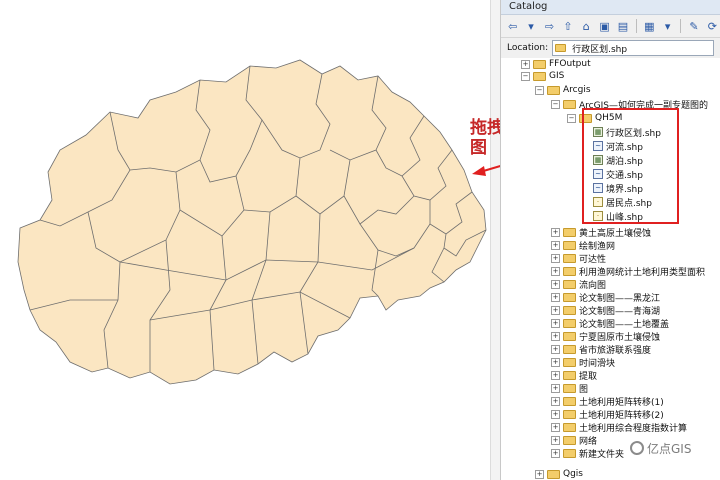 Image resolution: width=720 pixels, height=480 pixels. Describe the element at coordinates (624, 175) in the screenshot. I see `shapefile-label: 交通.shp` at that location.